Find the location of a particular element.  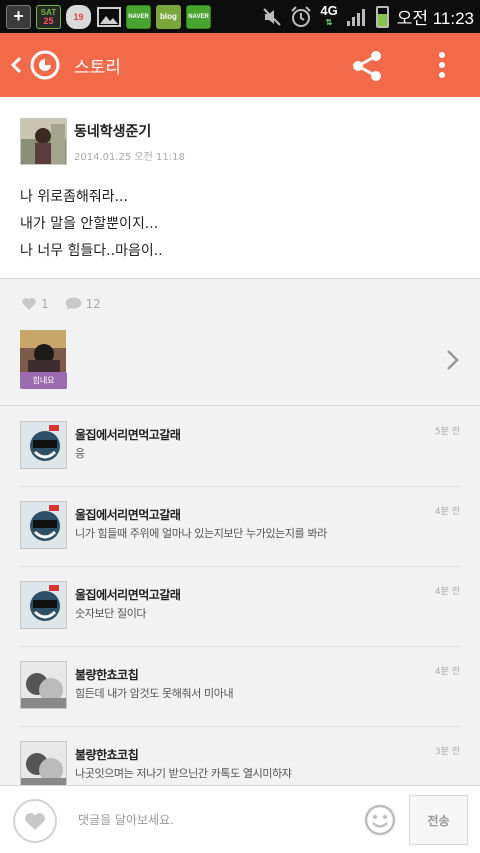

signal-icon is located at coordinates (355, 17).